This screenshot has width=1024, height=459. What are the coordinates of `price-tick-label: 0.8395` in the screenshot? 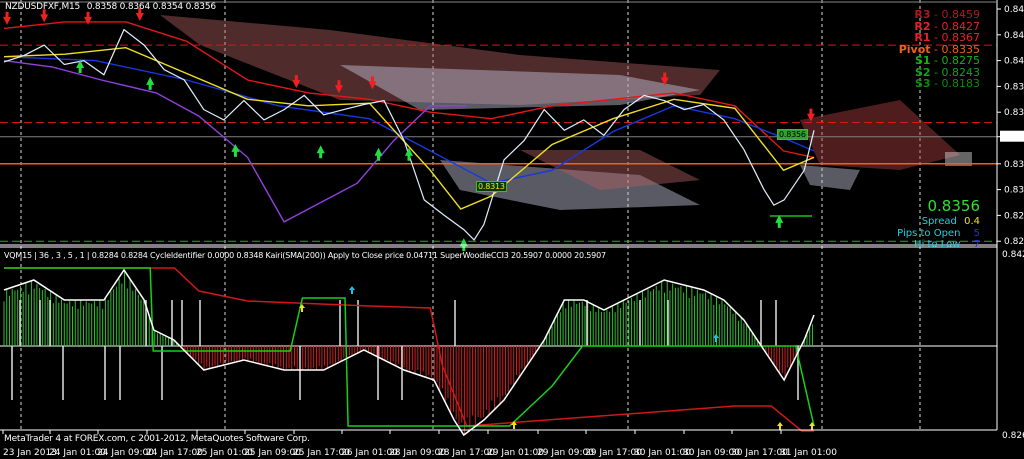 It's located at (1014, 87).